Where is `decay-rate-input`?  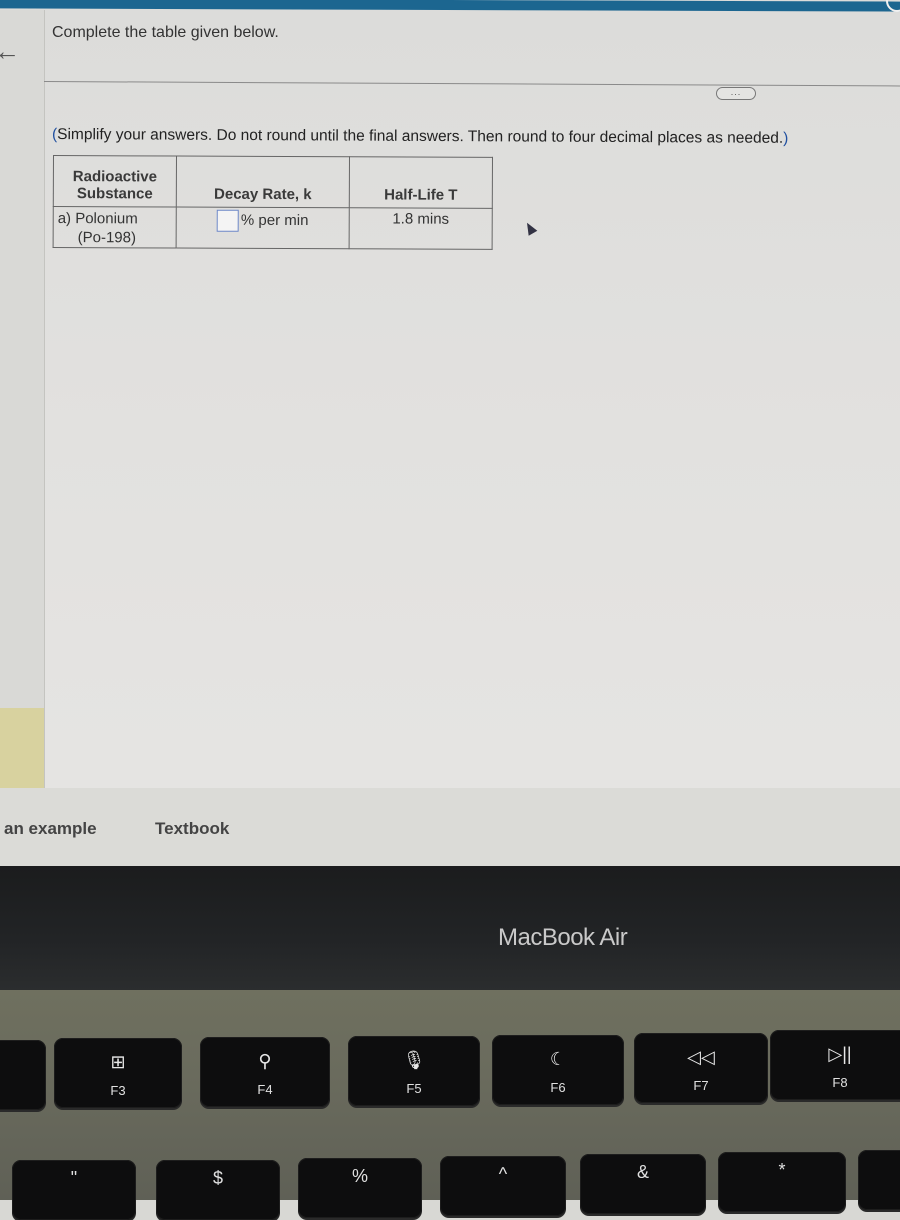
decay-rate-input is located at coordinates (227, 220).